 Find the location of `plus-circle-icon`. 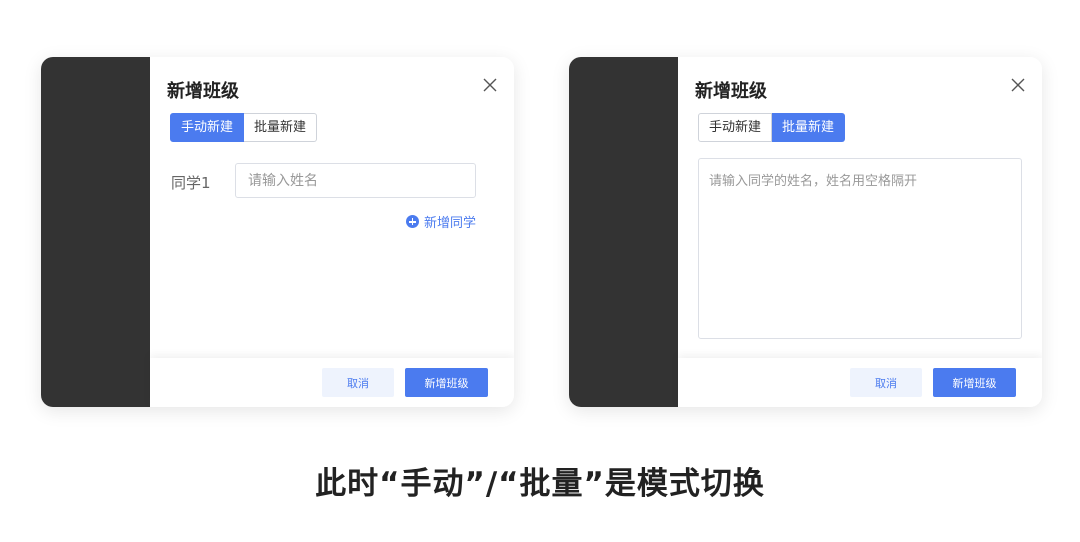

plus-circle-icon is located at coordinates (412, 221).